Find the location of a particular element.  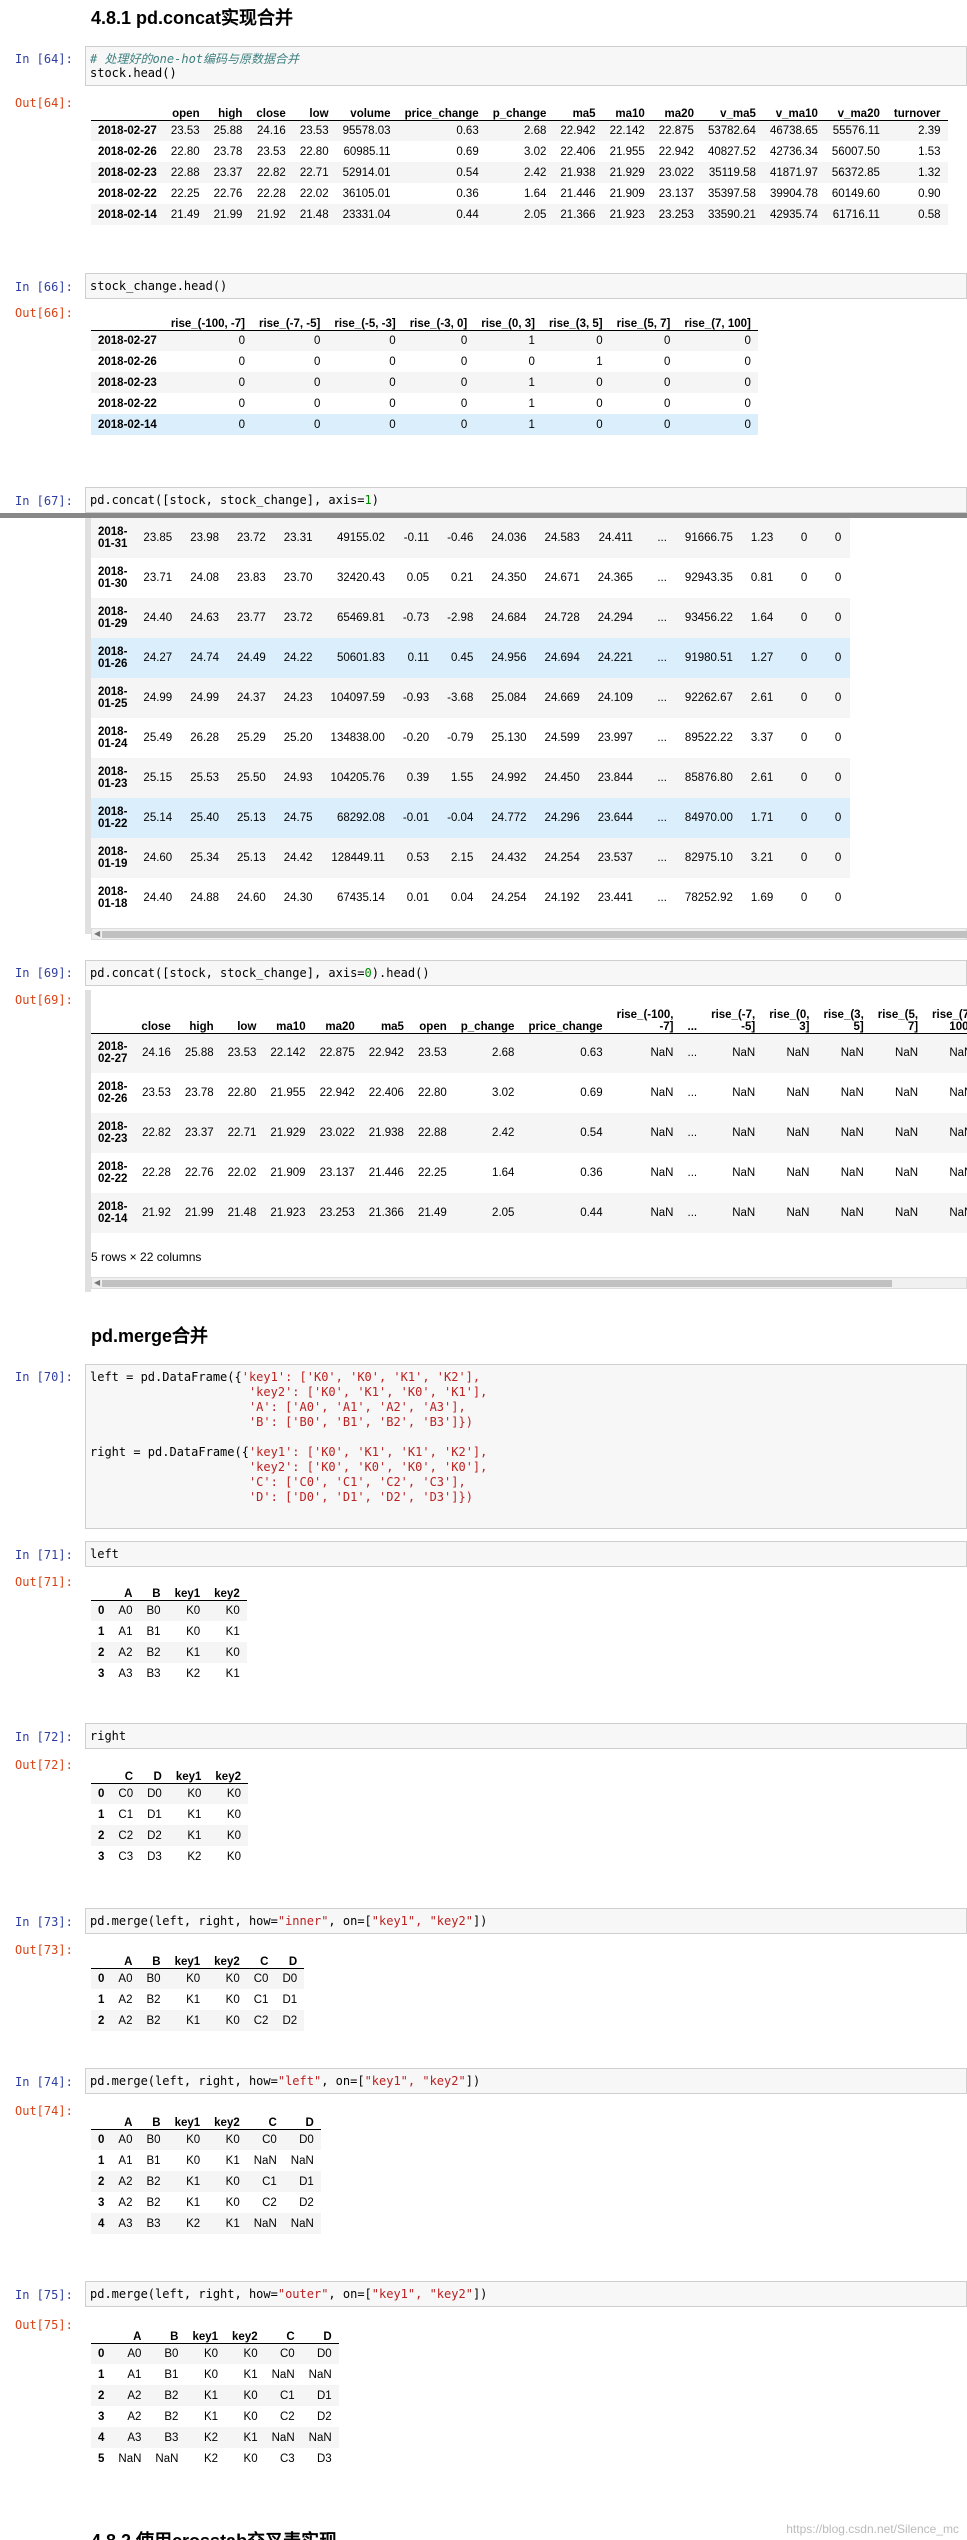

code-string: 'B': ['B0', 'B1', 'B2', 'B3']}) is located at coordinates (360, 1422).